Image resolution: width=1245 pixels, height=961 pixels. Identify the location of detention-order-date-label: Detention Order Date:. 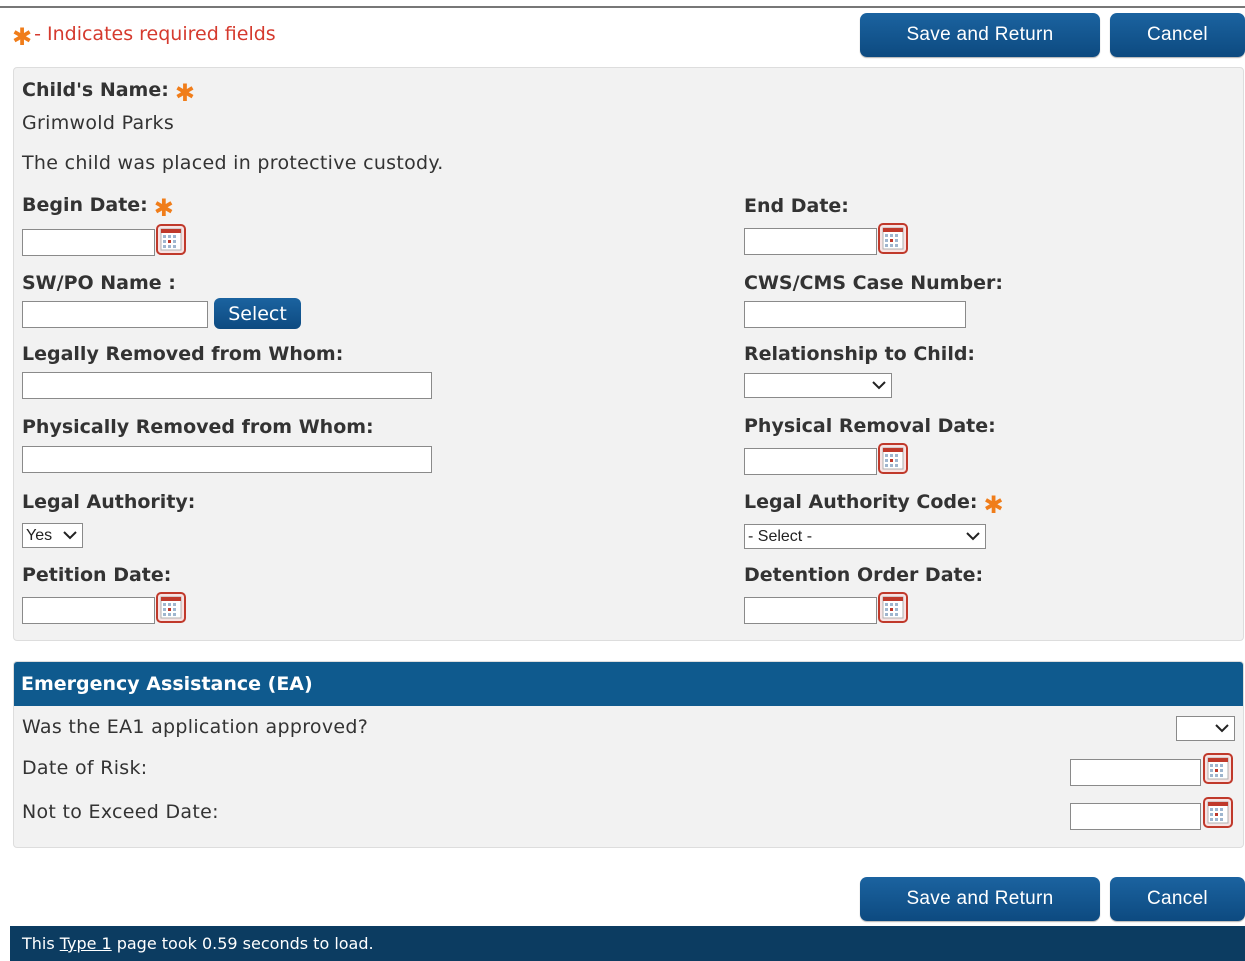
(864, 575).